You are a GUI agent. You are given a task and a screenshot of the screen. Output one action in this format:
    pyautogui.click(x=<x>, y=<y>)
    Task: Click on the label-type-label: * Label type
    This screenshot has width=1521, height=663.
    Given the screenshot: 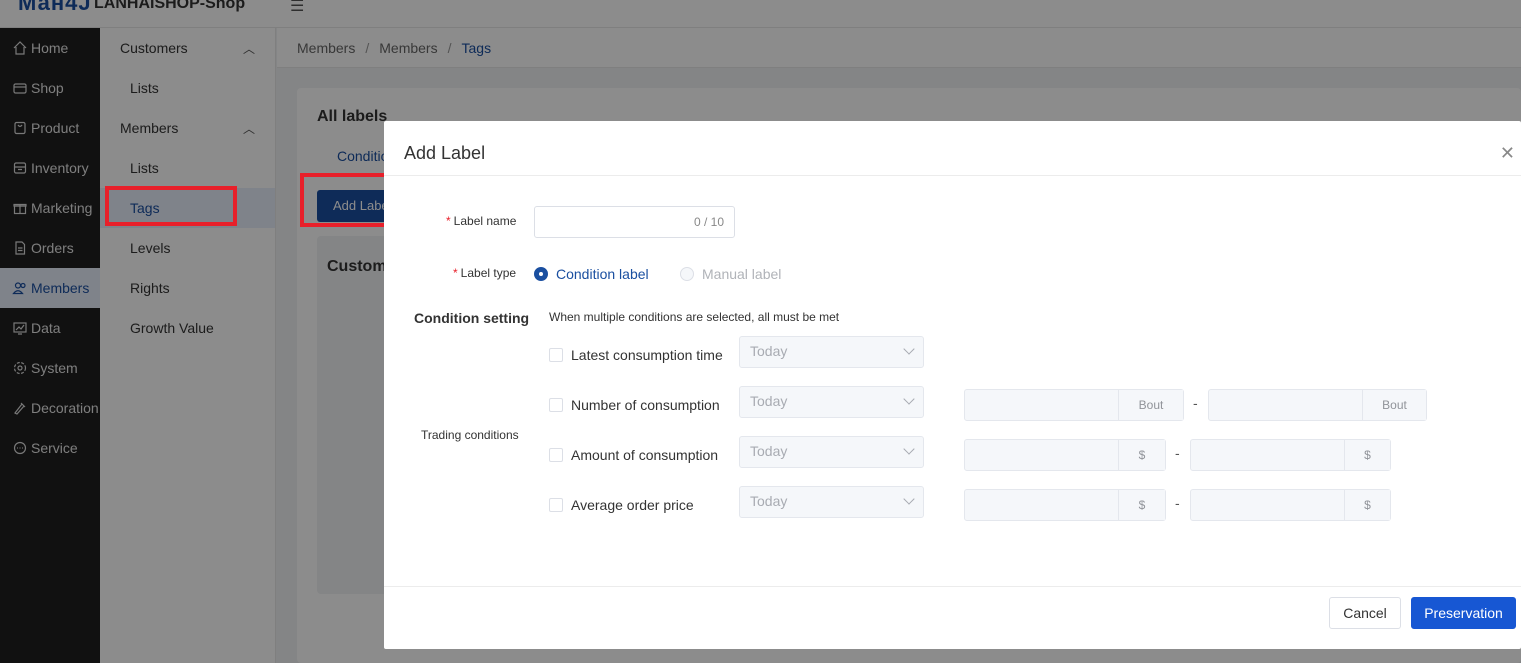 What is the action you would take?
    pyautogui.click(x=484, y=273)
    